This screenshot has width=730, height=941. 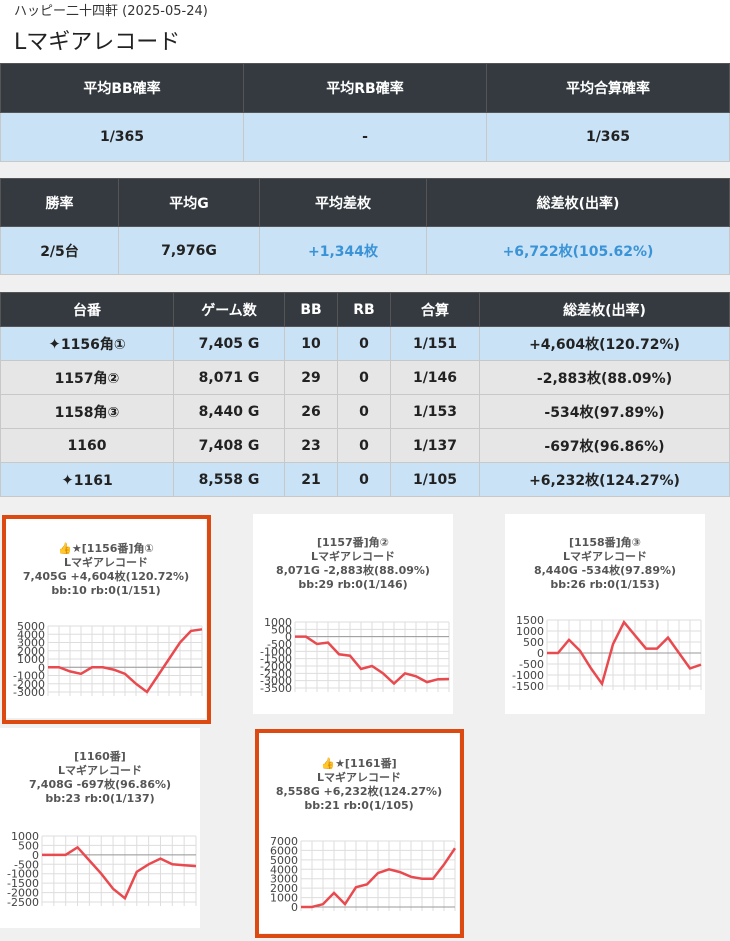 What do you see at coordinates (343, 250) in the screenshot?
I see `avg-diff-value: +1,344枚` at bounding box center [343, 250].